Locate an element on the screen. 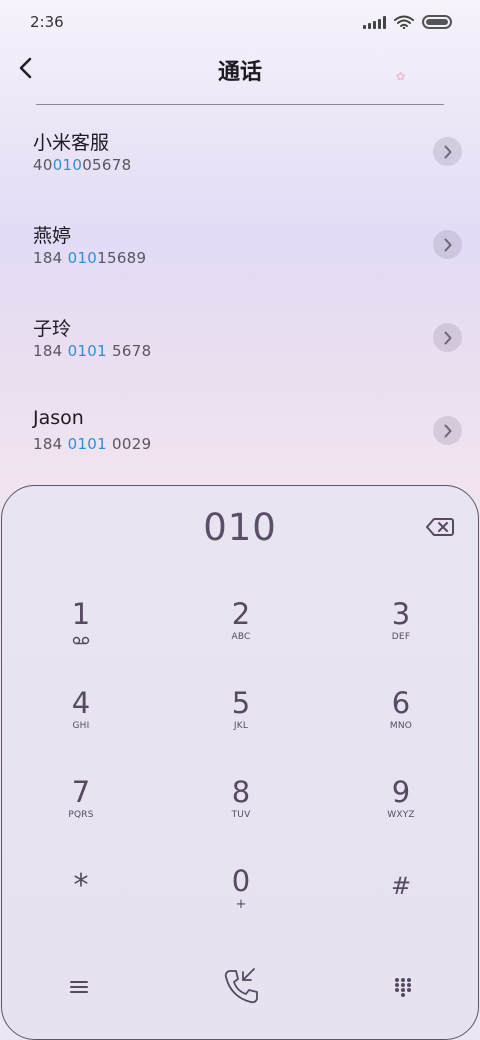  menu-icon is located at coordinates (79, 987).